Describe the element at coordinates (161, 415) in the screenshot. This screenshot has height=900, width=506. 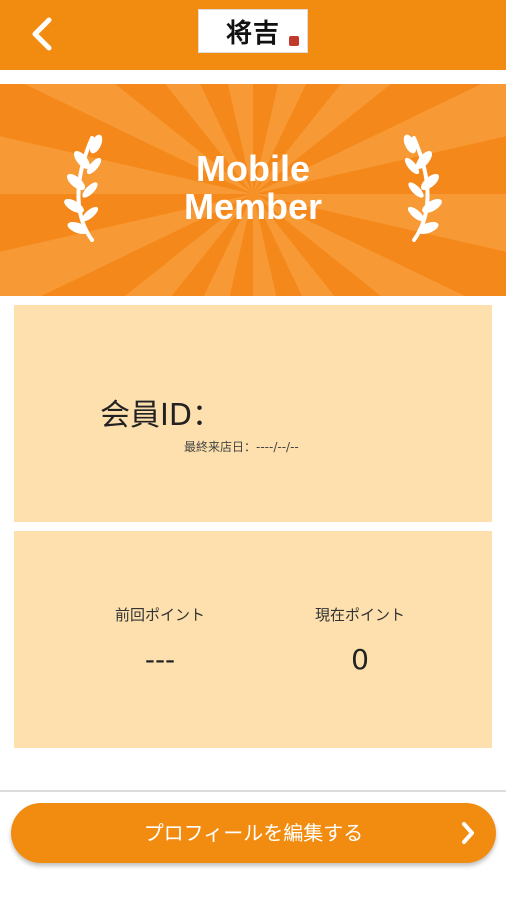
I see `member-id-label: 会員ID：` at that location.